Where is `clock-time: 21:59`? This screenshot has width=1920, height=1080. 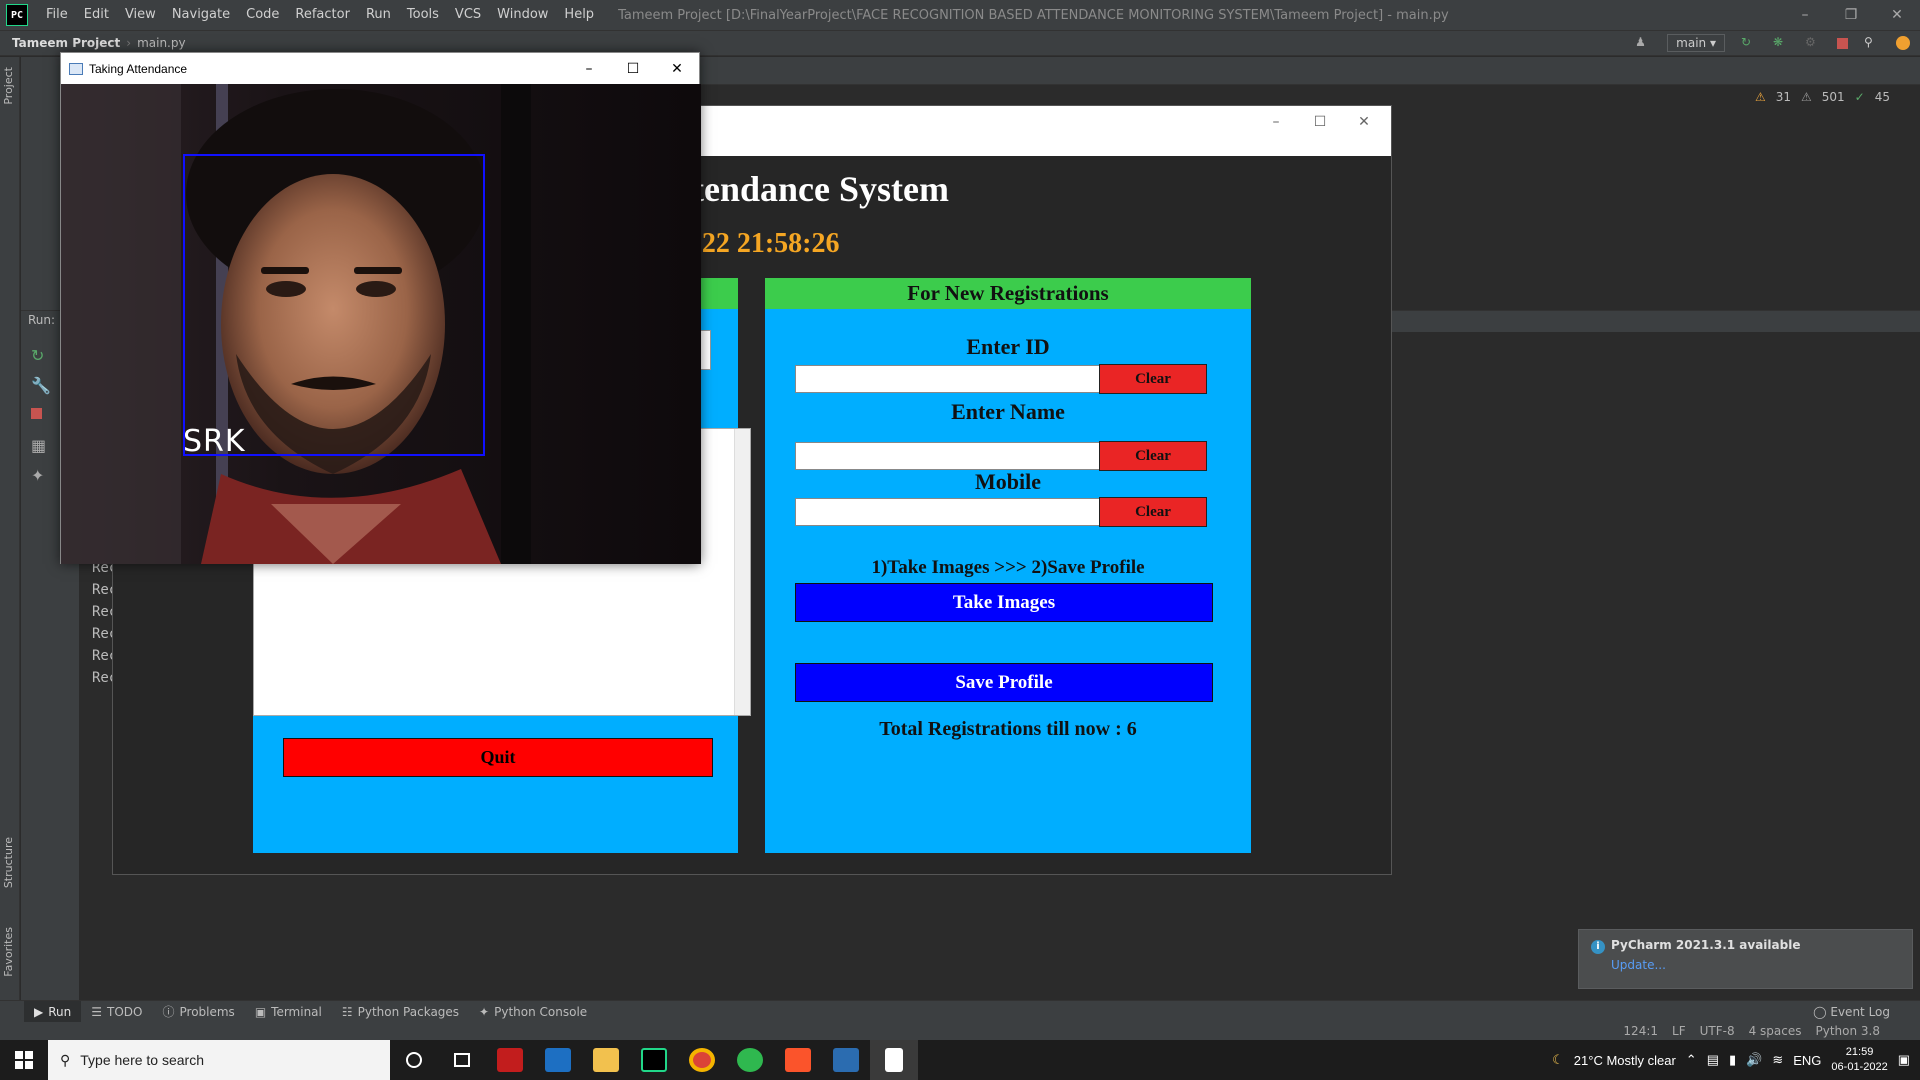 clock-time: 21:59 is located at coordinates (1859, 1052).